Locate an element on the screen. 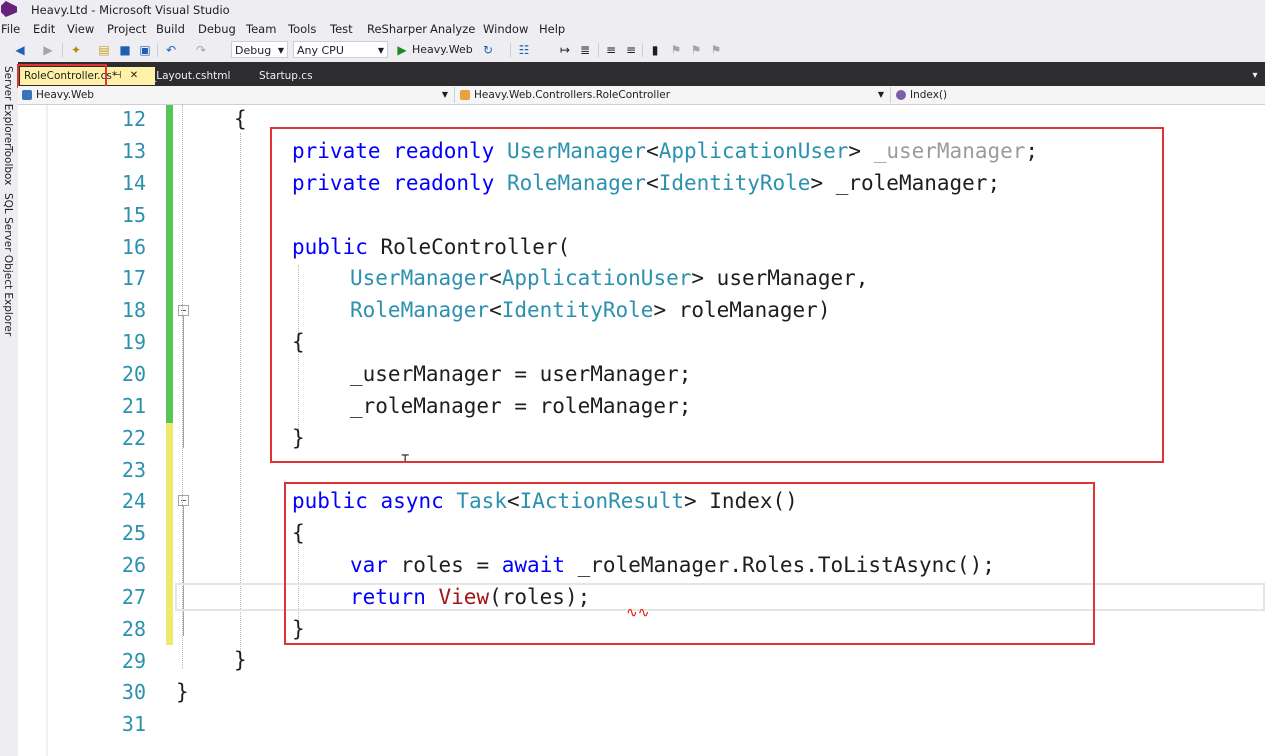  solution-platform-dropdown: Any CPU ▼ is located at coordinates (340, 49).